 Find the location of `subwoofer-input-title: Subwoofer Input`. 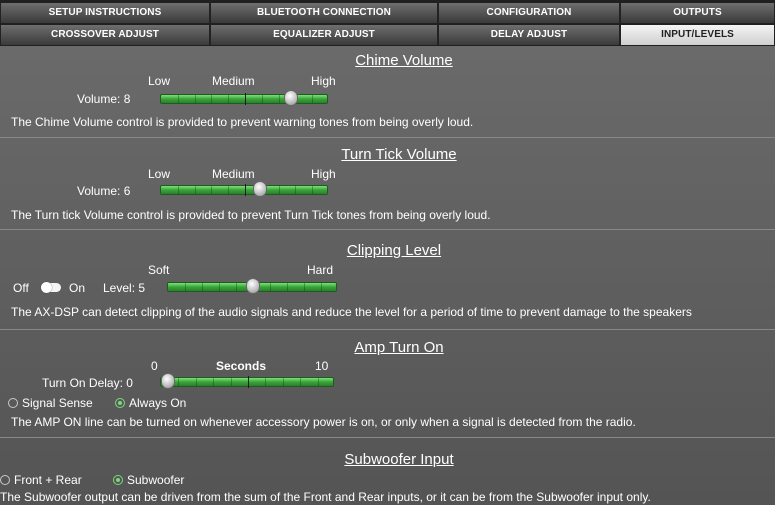

subwoofer-input-title: Subwoofer Input is located at coordinates (399, 459).